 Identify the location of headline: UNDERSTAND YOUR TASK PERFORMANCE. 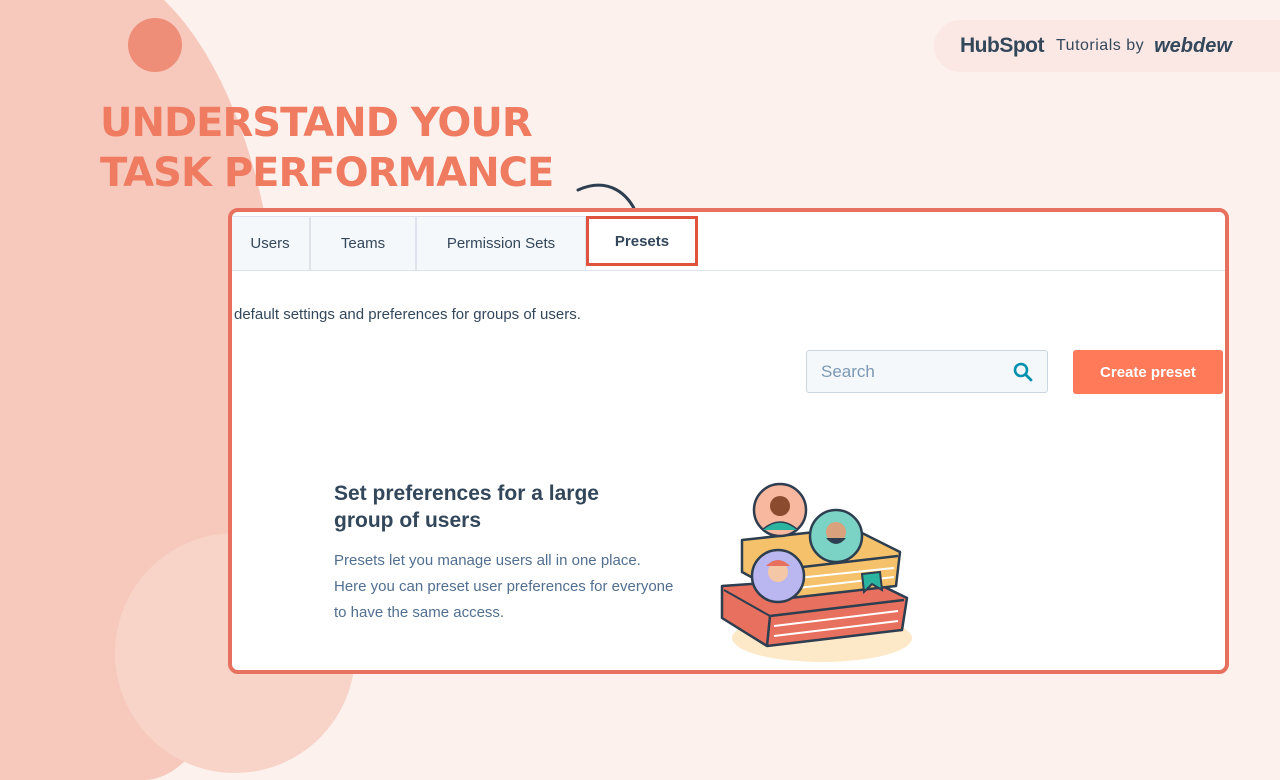
(327, 148).